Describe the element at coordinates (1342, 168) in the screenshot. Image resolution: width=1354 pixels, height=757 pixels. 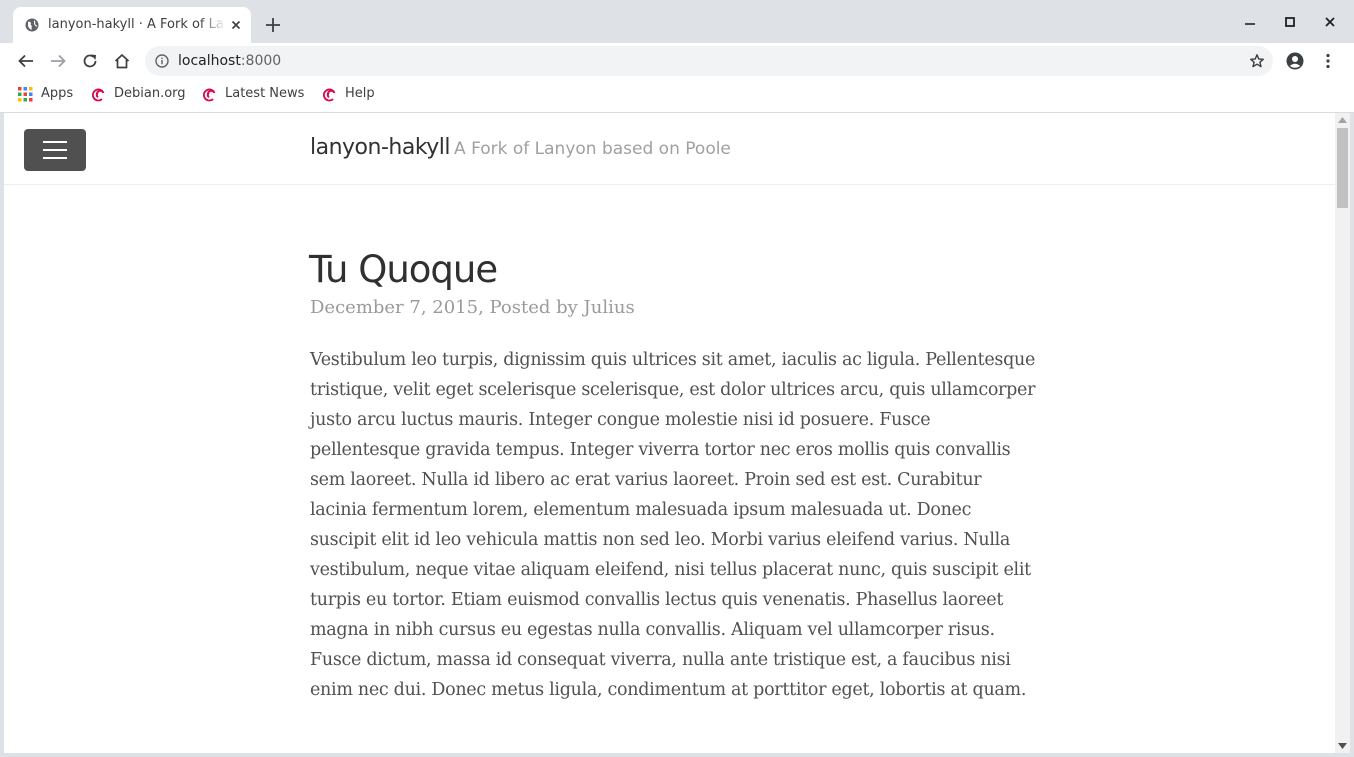
I see `scrollbar-thumb` at that location.